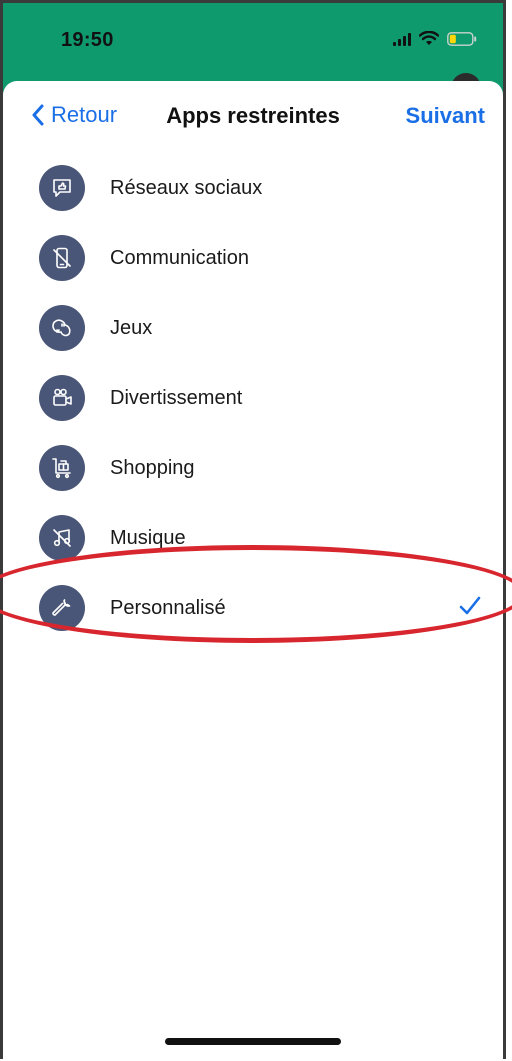 The width and height of the screenshot is (512, 1061). I want to click on home-indicator, so click(253, 1041).